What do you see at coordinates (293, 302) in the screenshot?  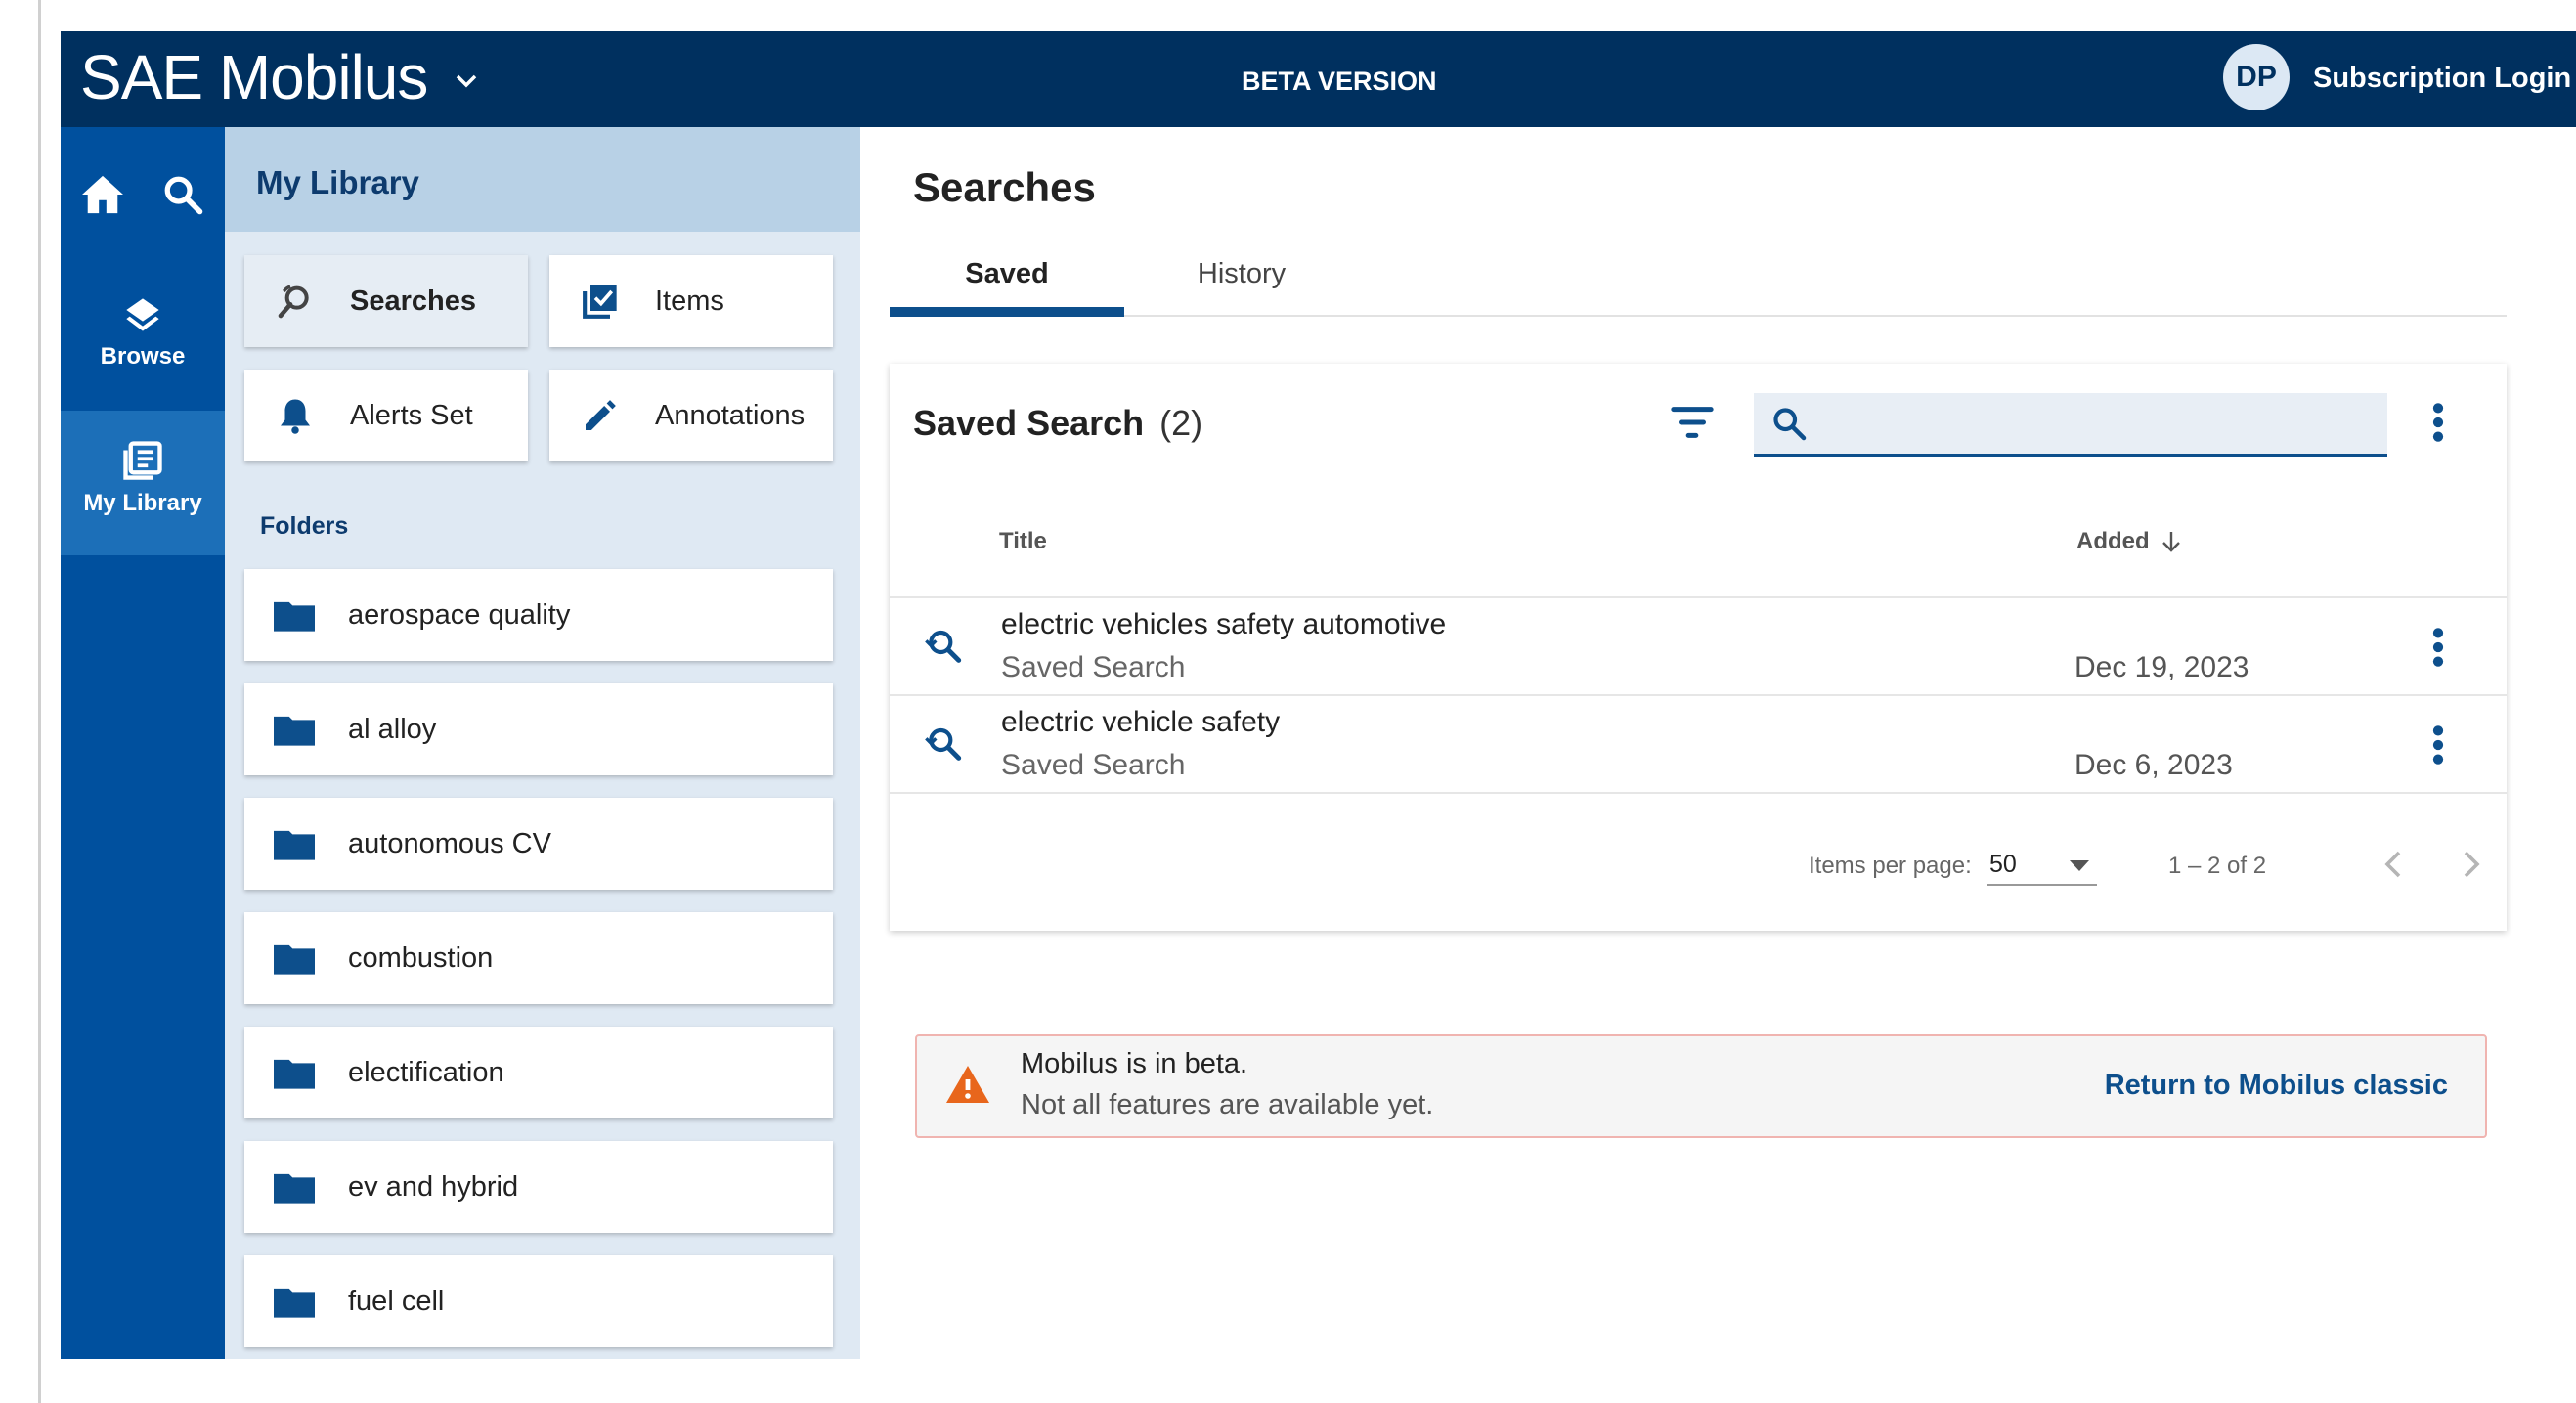 I see `search-history-icon` at bounding box center [293, 302].